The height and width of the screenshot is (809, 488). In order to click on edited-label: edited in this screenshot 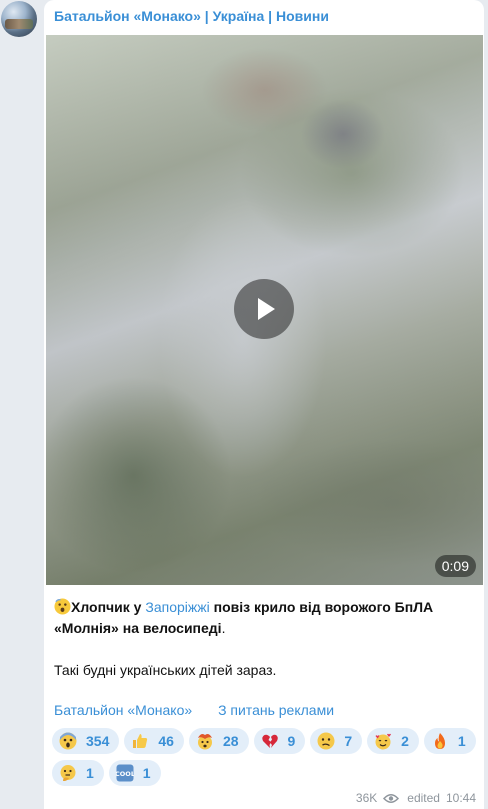, I will do `click(423, 798)`.